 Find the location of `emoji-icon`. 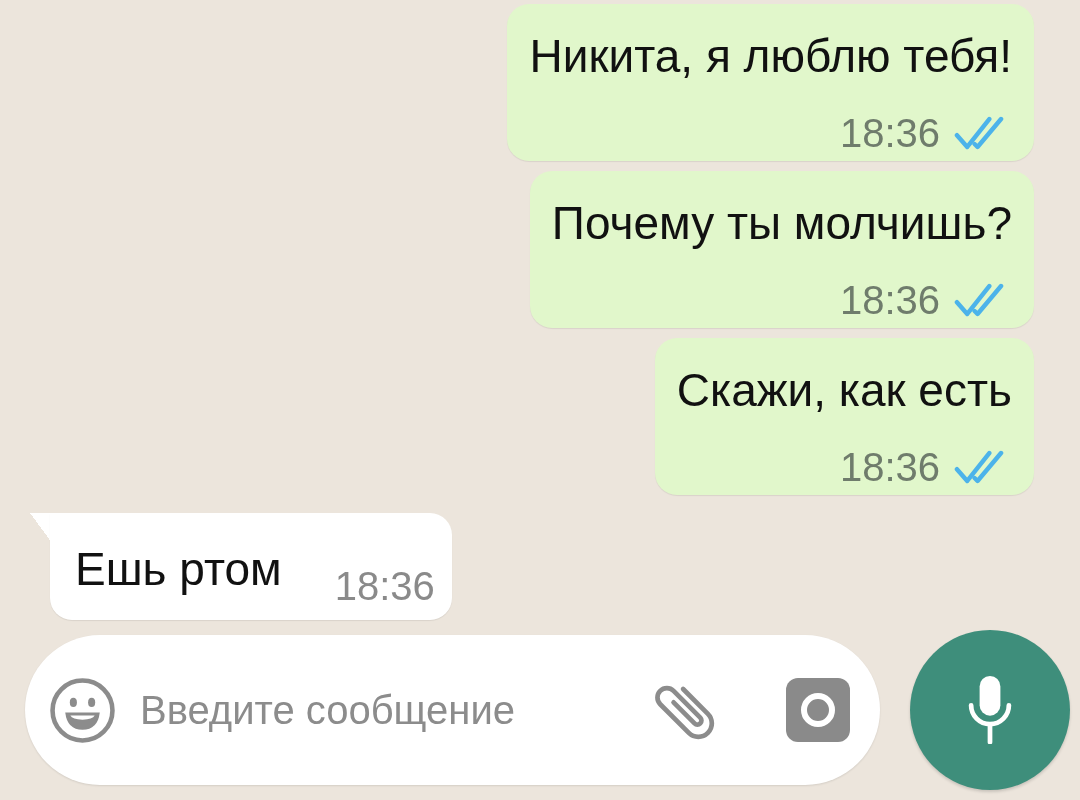

emoji-icon is located at coordinates (82, 710).